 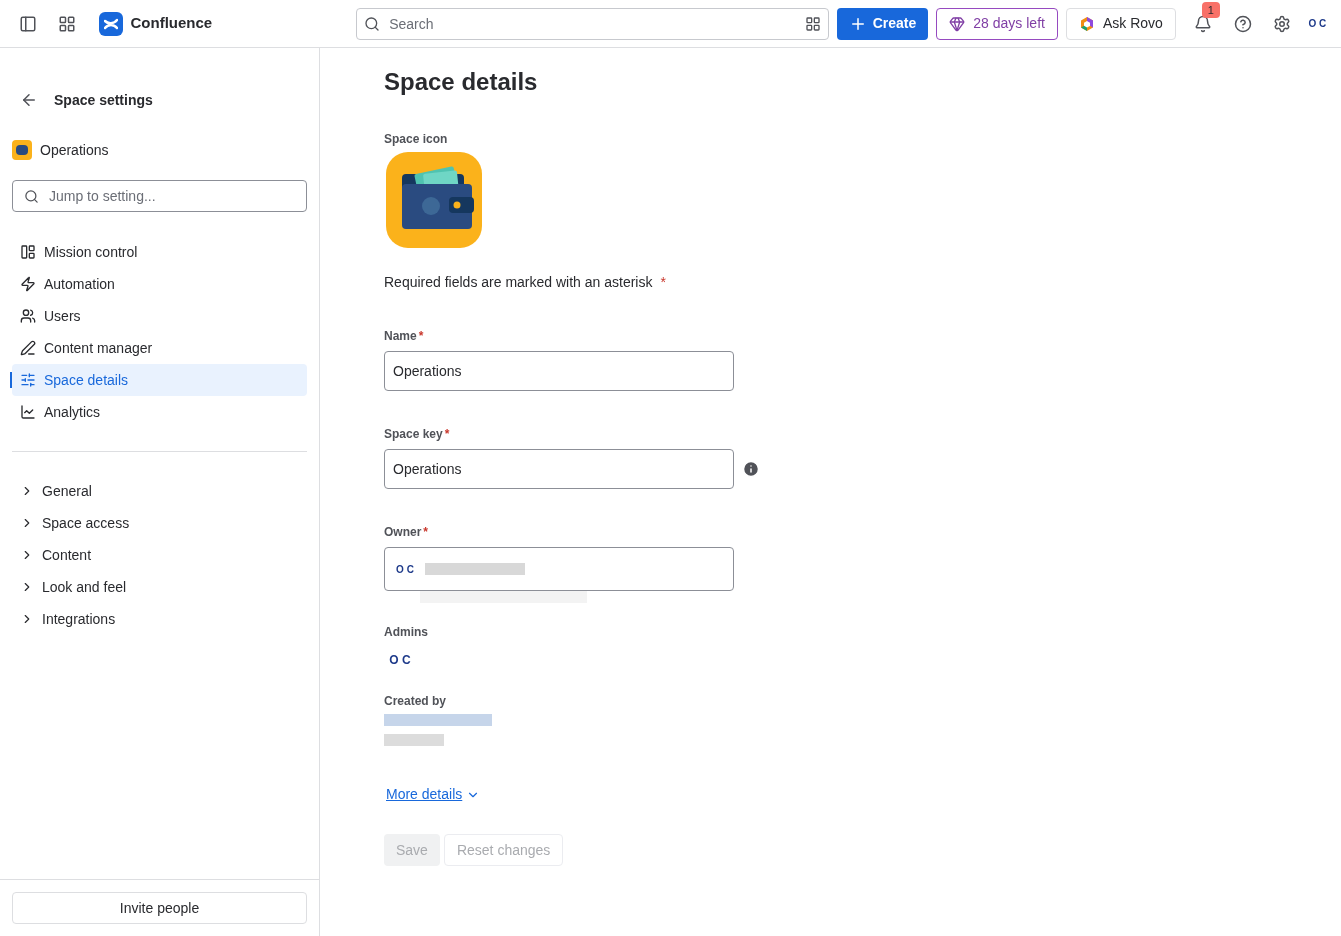 I want to click on nav-item: Space details, so click(x=159, y=380).